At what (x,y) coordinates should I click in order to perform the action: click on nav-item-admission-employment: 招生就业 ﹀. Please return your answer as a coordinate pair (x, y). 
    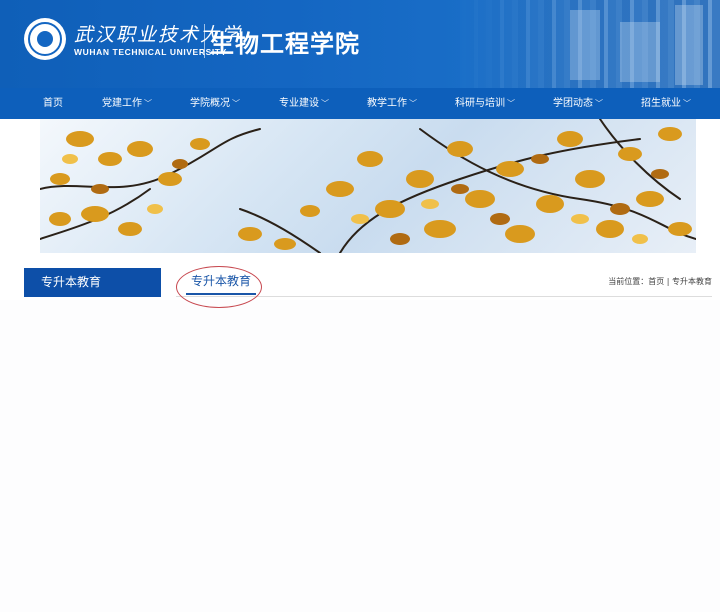
    Looking at the image, I should click on (666, 103).